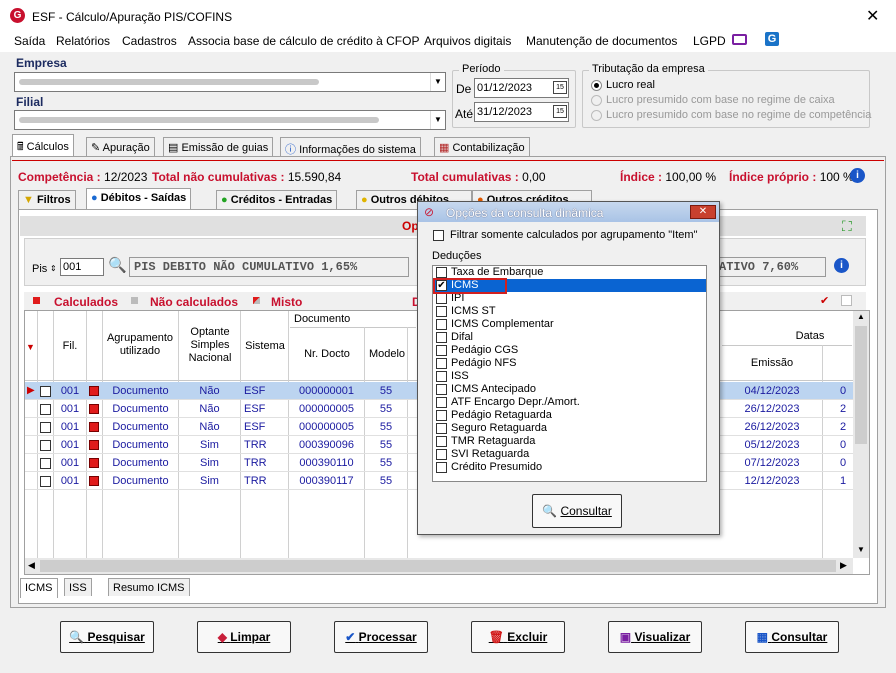 Image resolution: width=896 pixels, height=673 pixels. I want to click on menu-arquivos: Arquivos digitais, so click(467, 41).